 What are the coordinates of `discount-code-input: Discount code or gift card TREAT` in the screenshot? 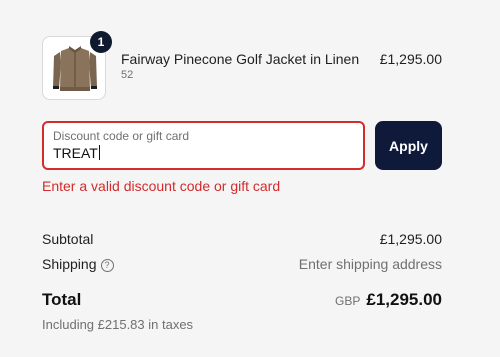 It's located at (203, 145).